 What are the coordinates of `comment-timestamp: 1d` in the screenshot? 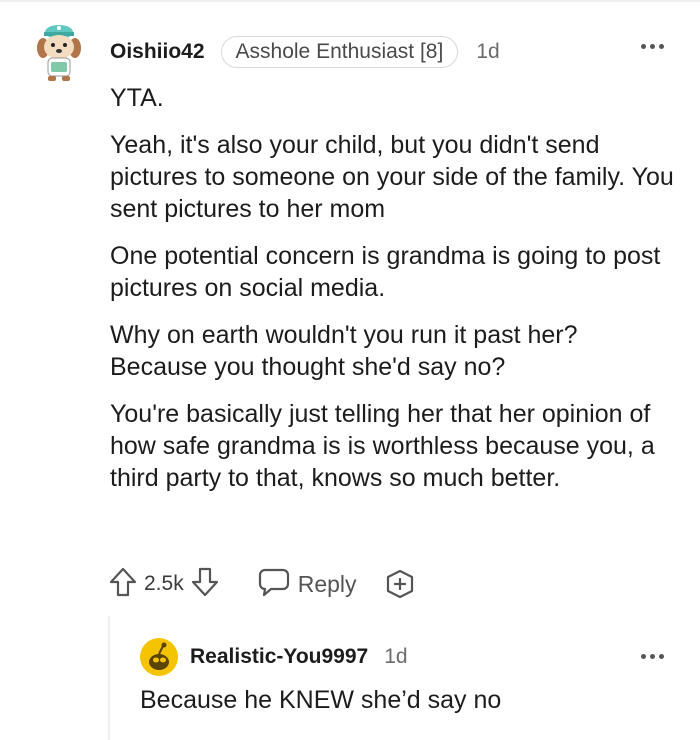 It's located at (488, 51).